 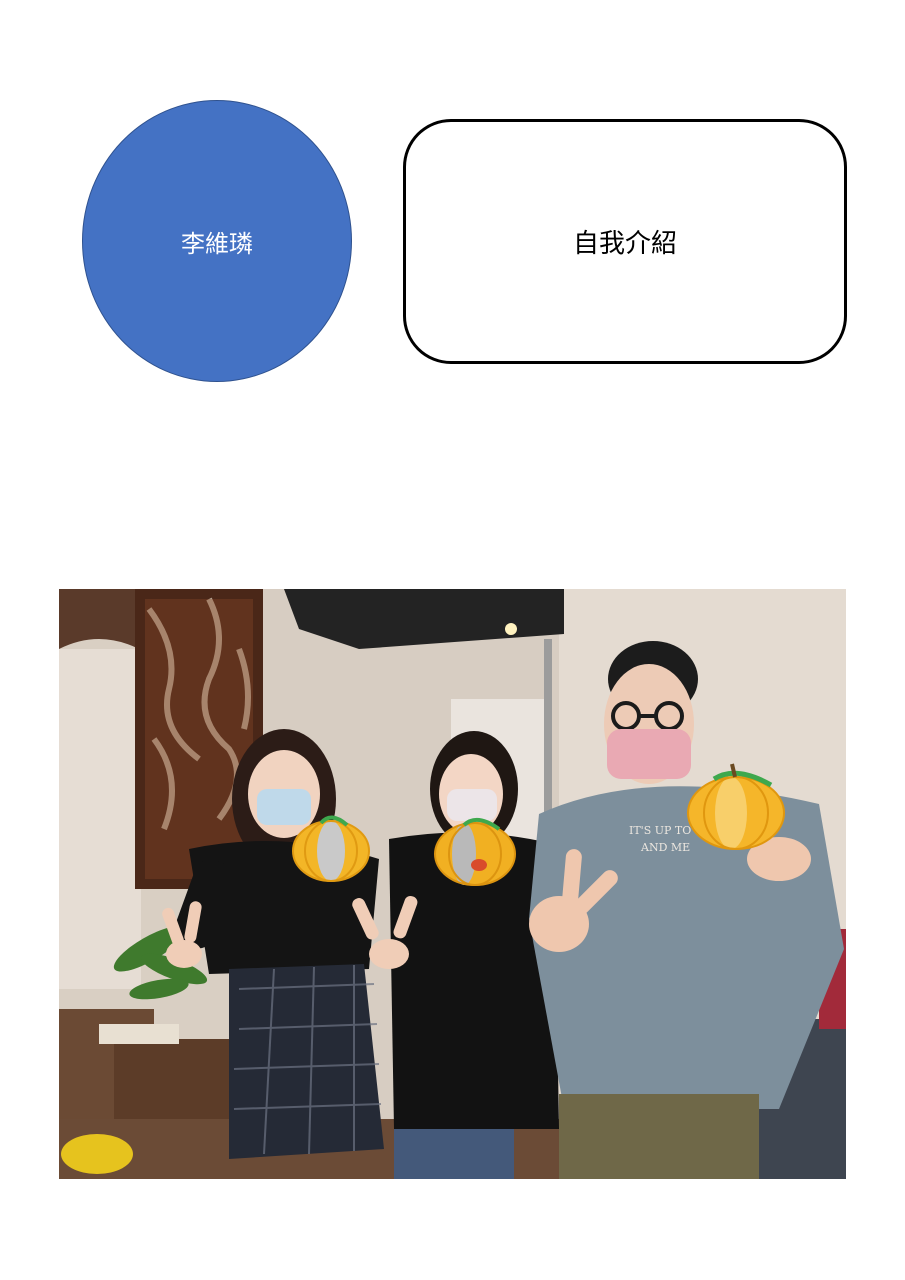 I want to click on self-introduction-label: 自我介紹, so click(x=624, y=244).